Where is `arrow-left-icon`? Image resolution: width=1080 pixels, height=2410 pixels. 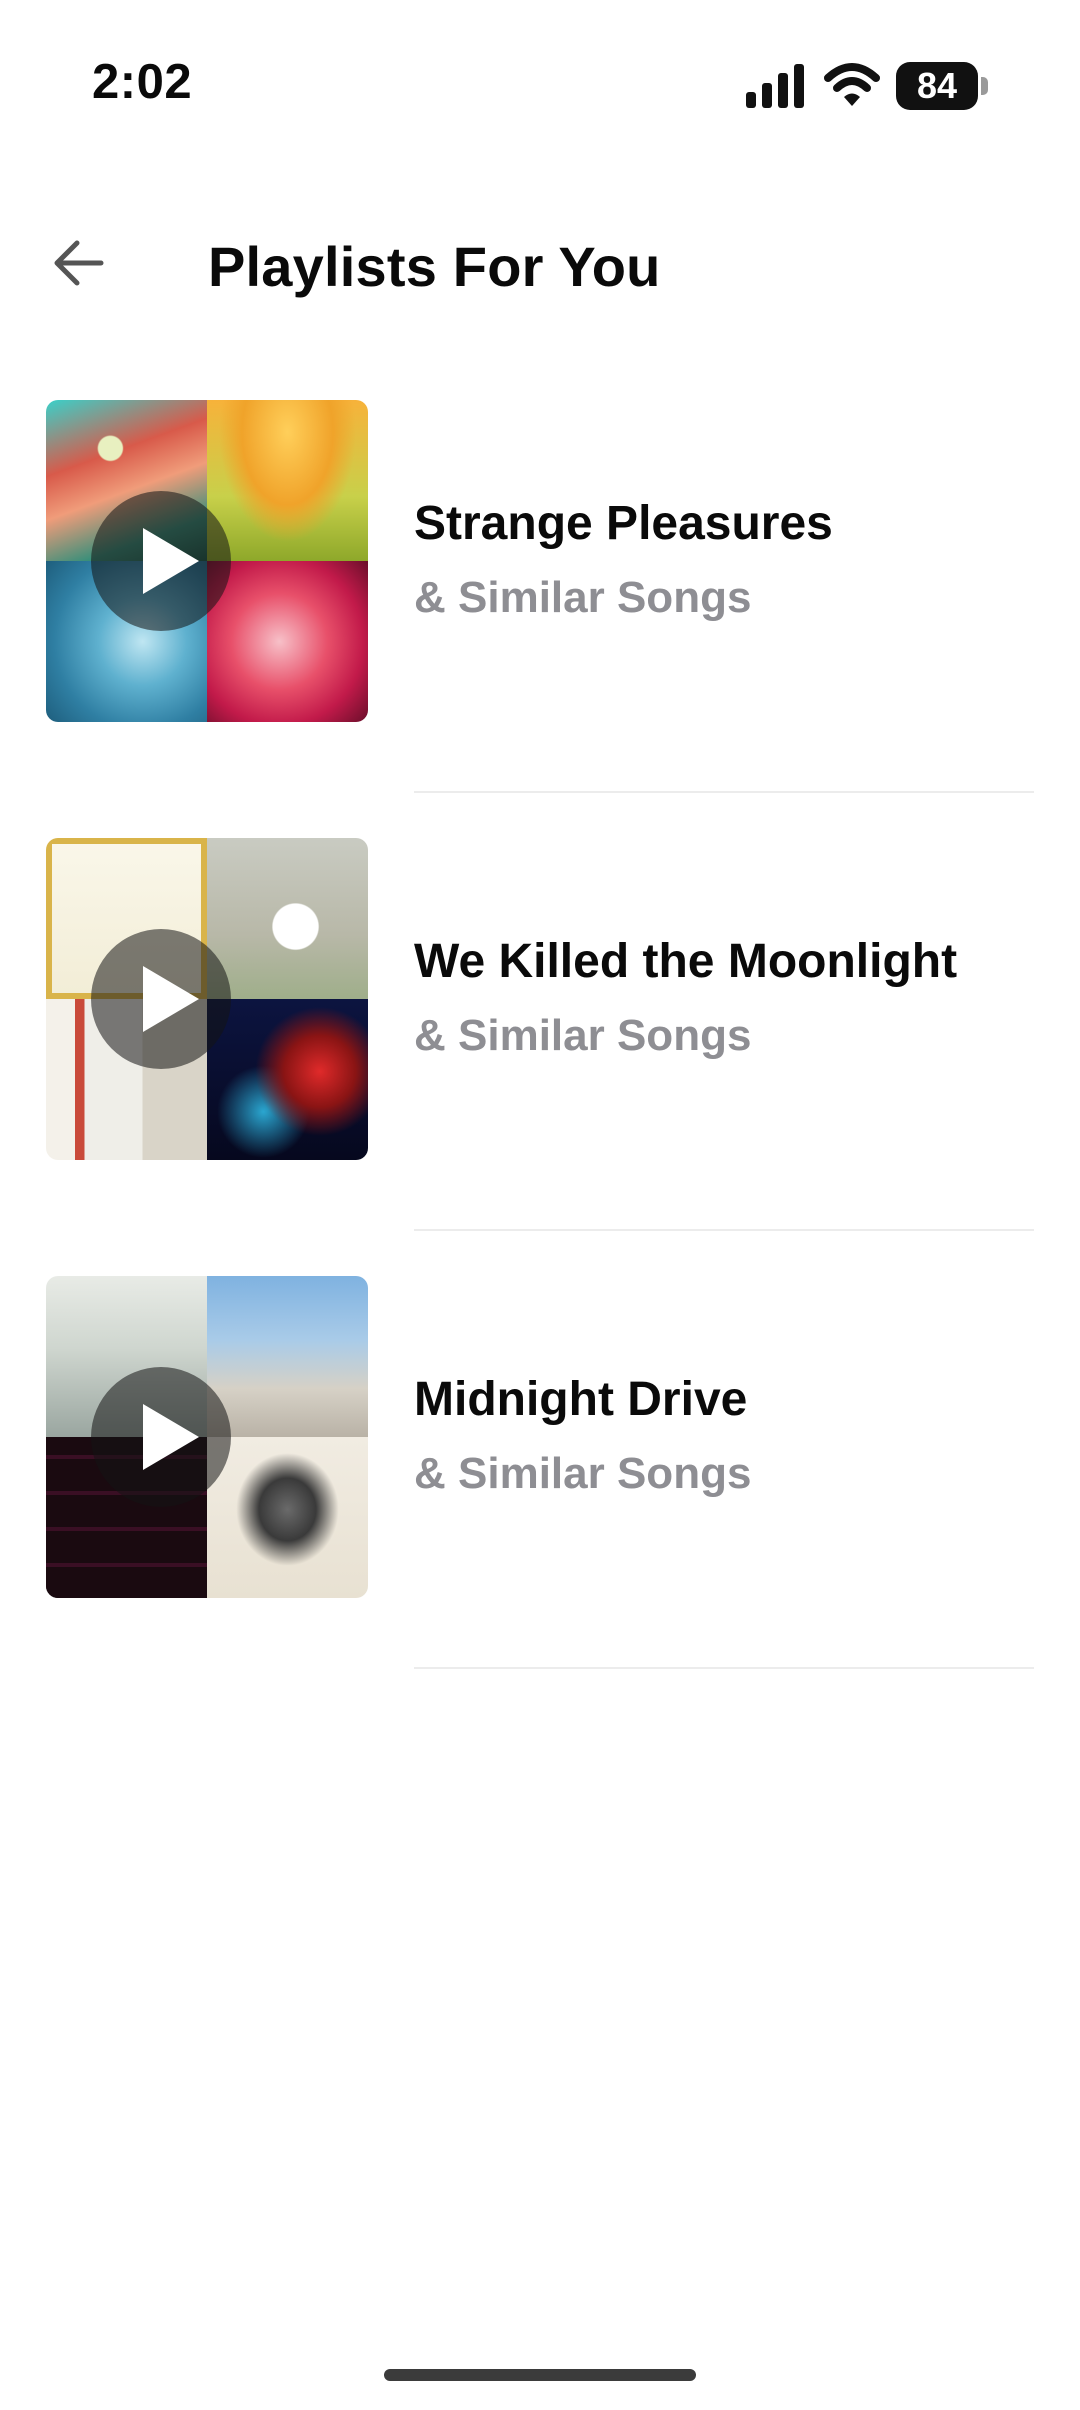 arrow-left-icon is located at coordinates (79, 265).